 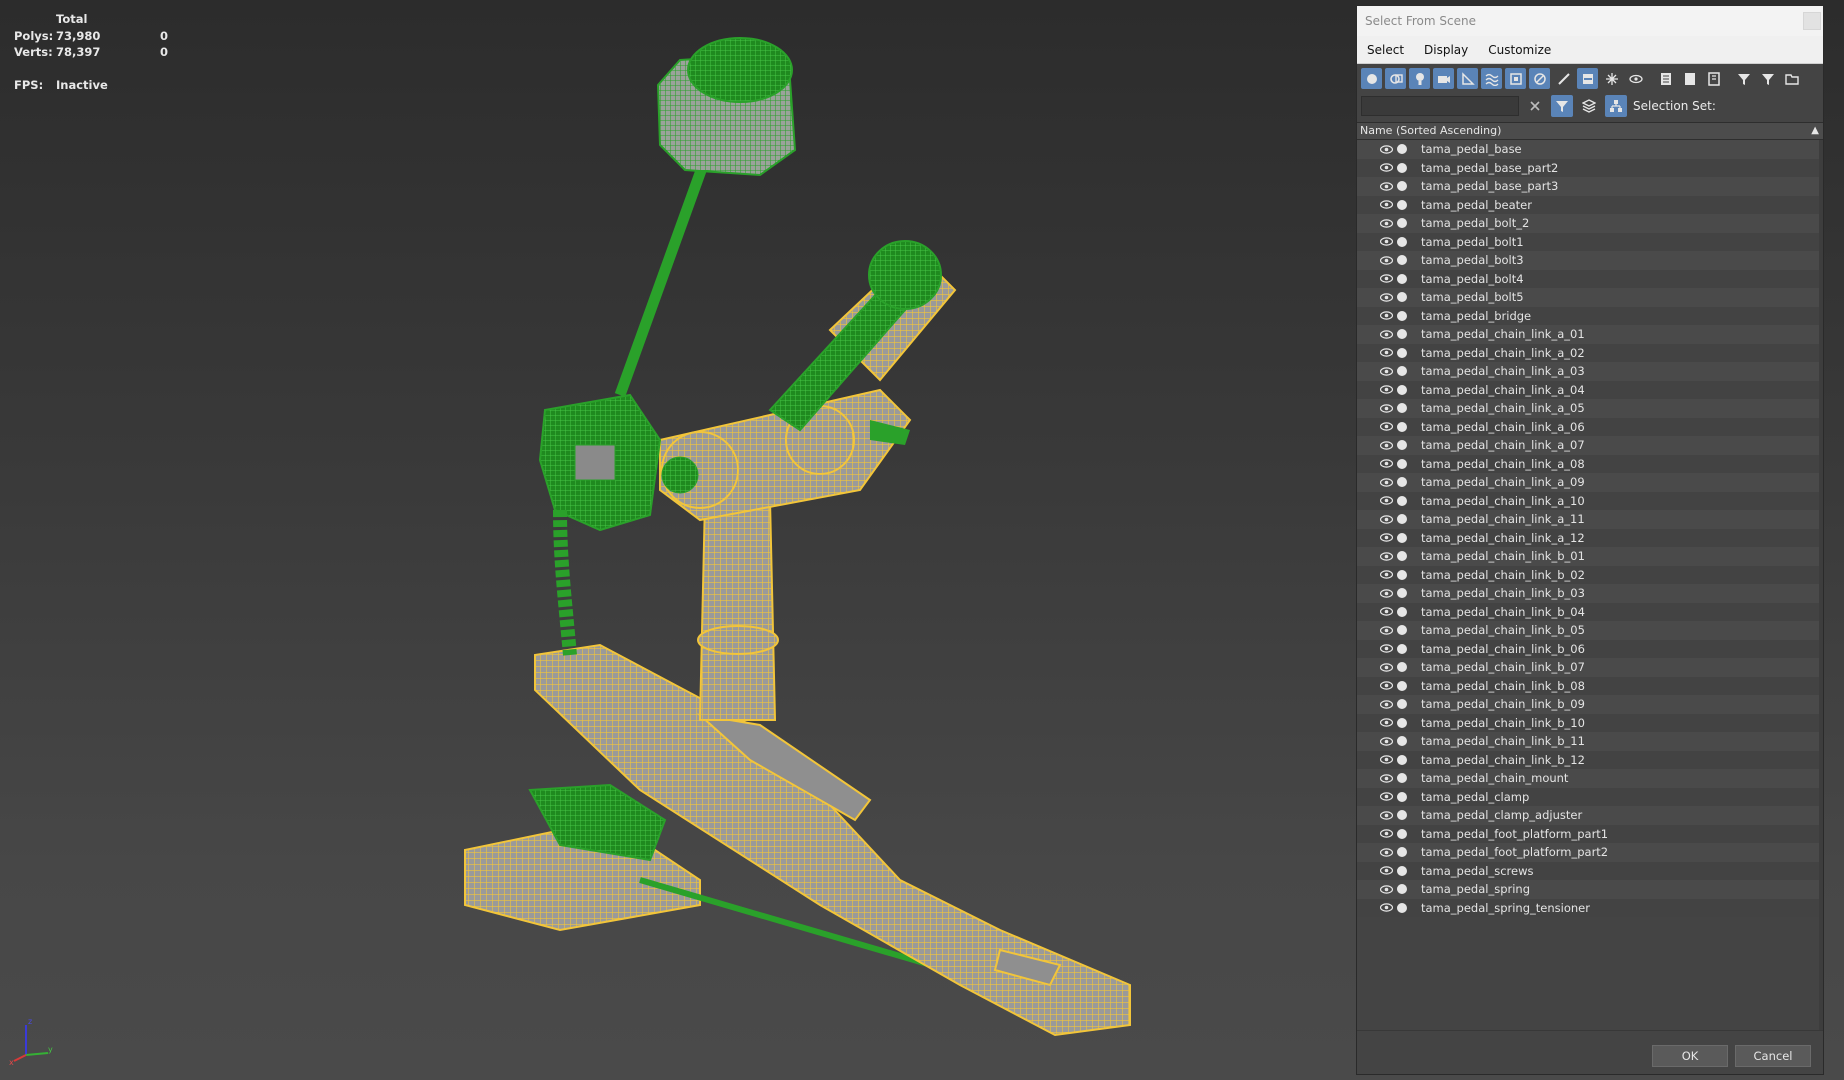 What do you see at coordinates (1563, 78) in the screenshot?
I see `bones-icon` at bounding box center [1563, 78].